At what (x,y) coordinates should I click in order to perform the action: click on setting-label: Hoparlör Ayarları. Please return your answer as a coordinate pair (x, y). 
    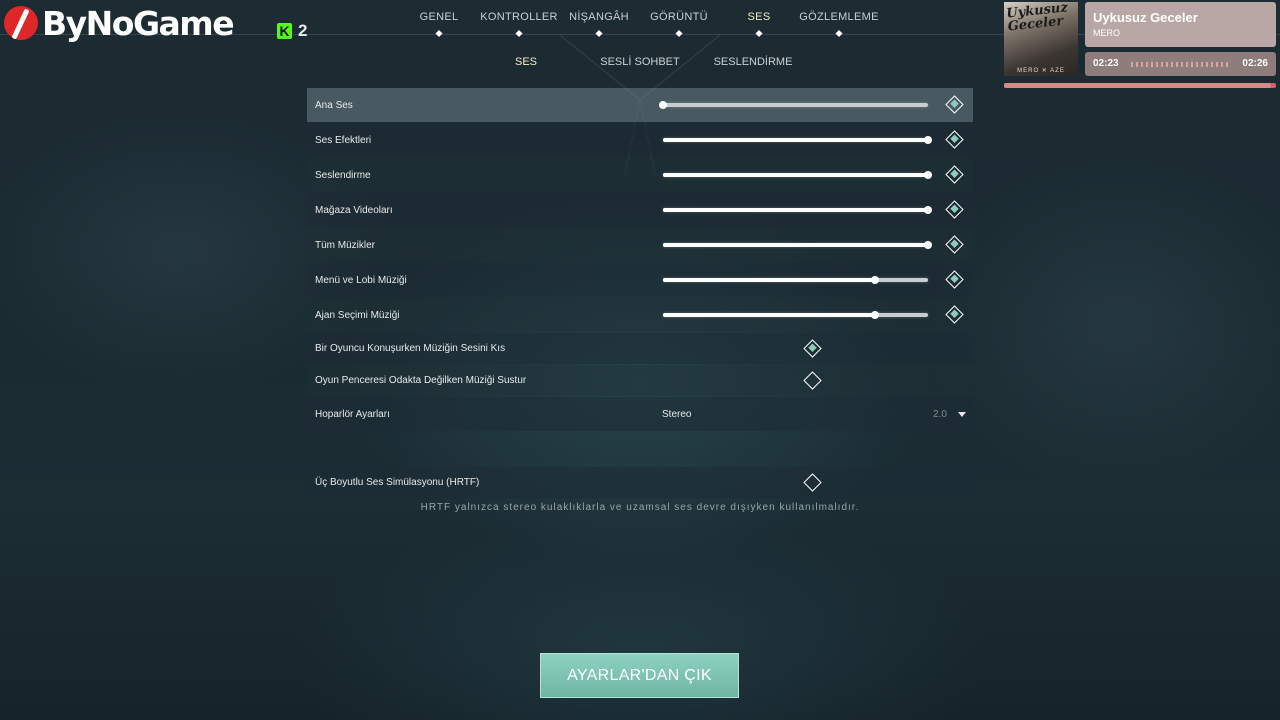
    Looking at the image, I should click on (352, 414).